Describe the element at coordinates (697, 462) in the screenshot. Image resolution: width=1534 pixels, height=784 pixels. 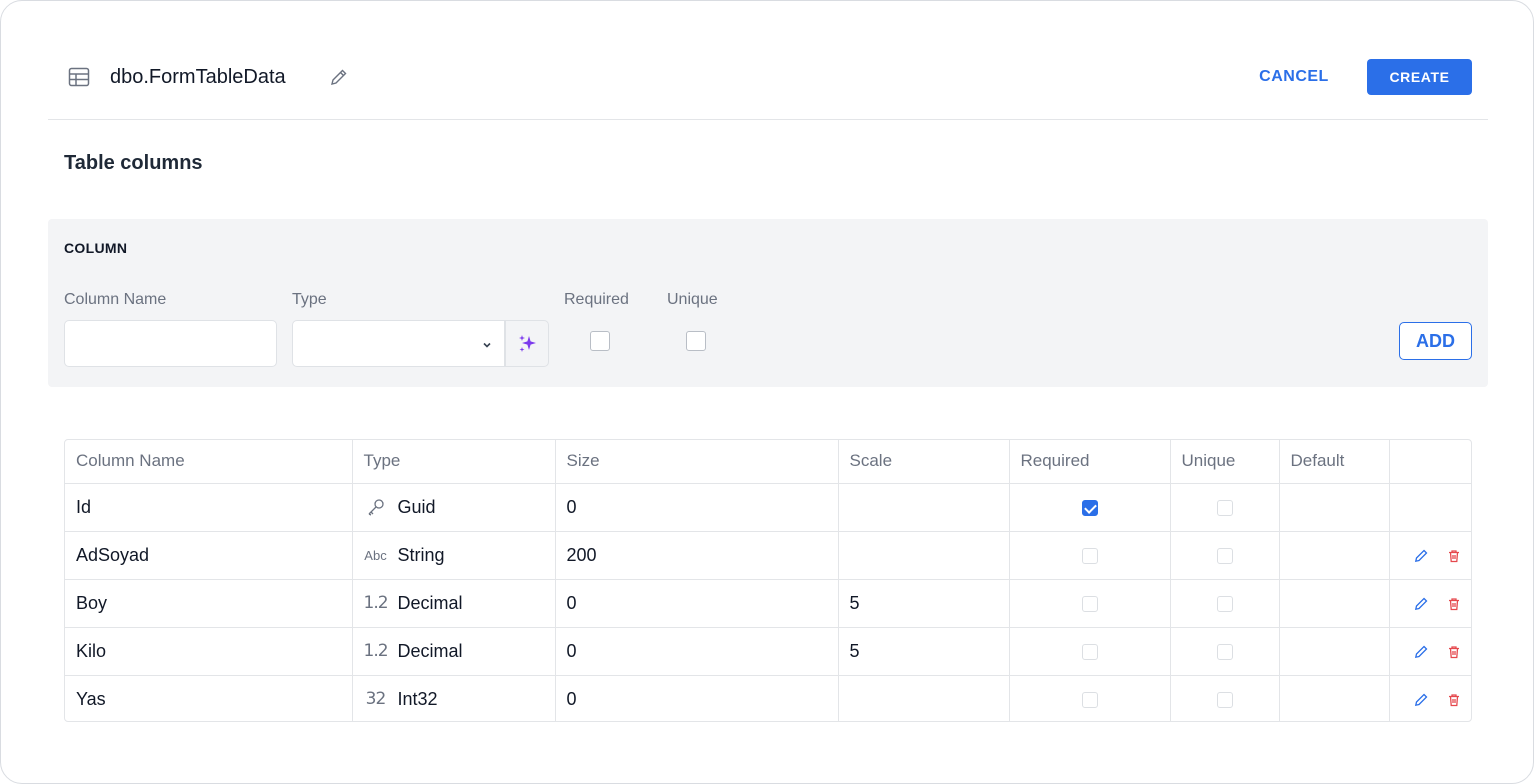
I see `header-size: Size` at that location.